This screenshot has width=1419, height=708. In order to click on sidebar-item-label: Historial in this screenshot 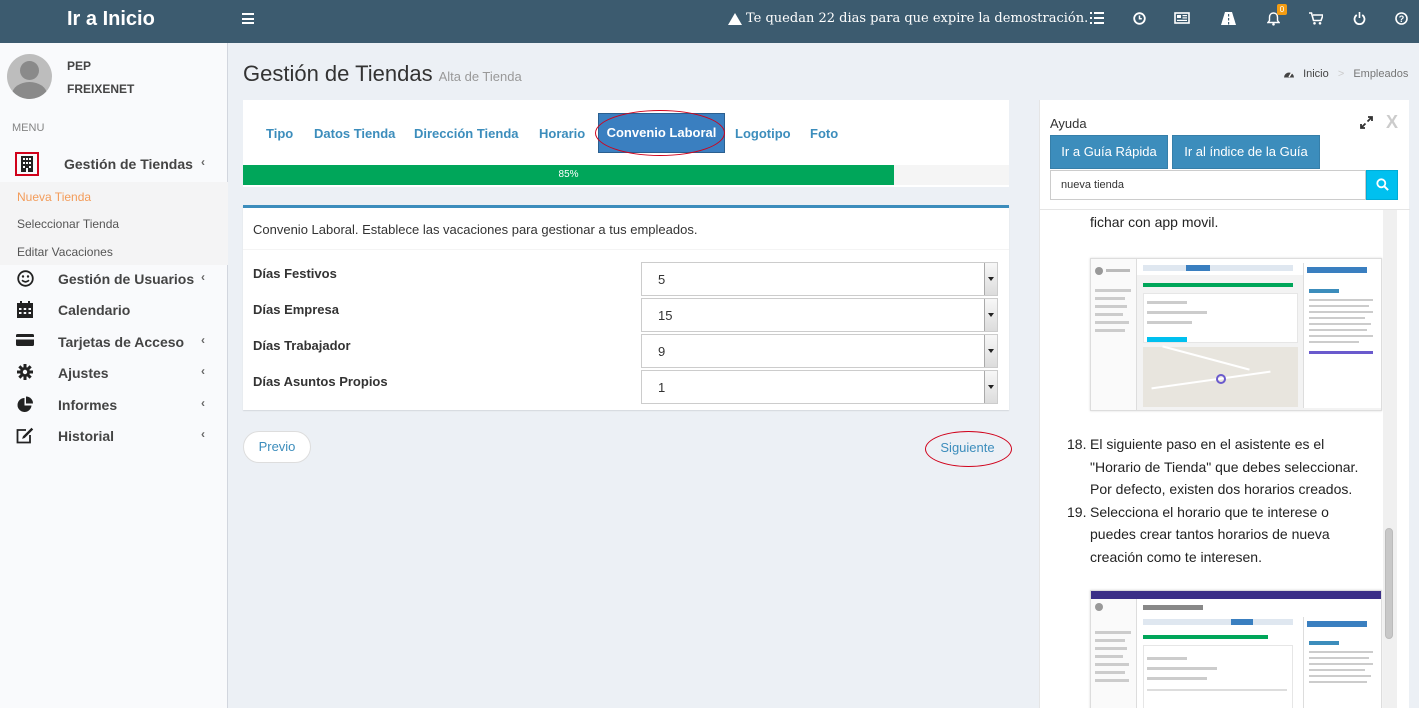, I will do `click(86, 436)`.